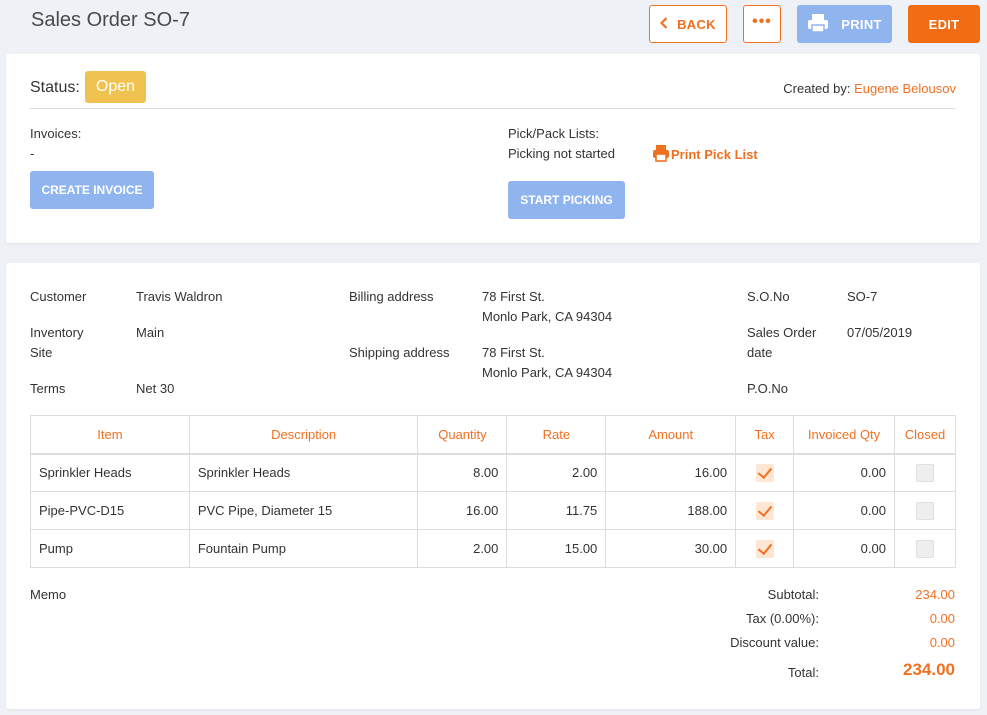 Image resolution: width=987 pixels, height=715 pixels. I want to click on chevron-left-icon, so click(664, 24).